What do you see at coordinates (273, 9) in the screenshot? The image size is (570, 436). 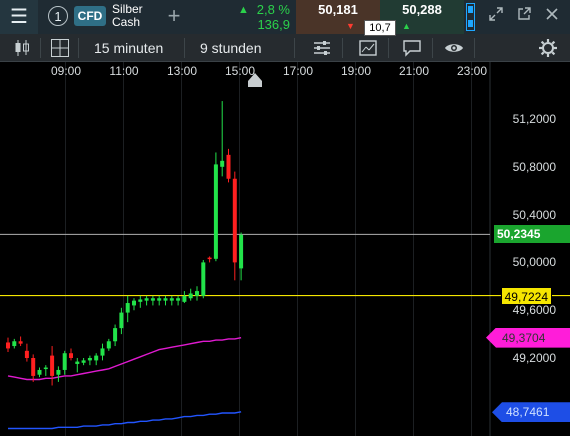 I see `change-percent: 2,8 %` at bounding box center [273, 9].